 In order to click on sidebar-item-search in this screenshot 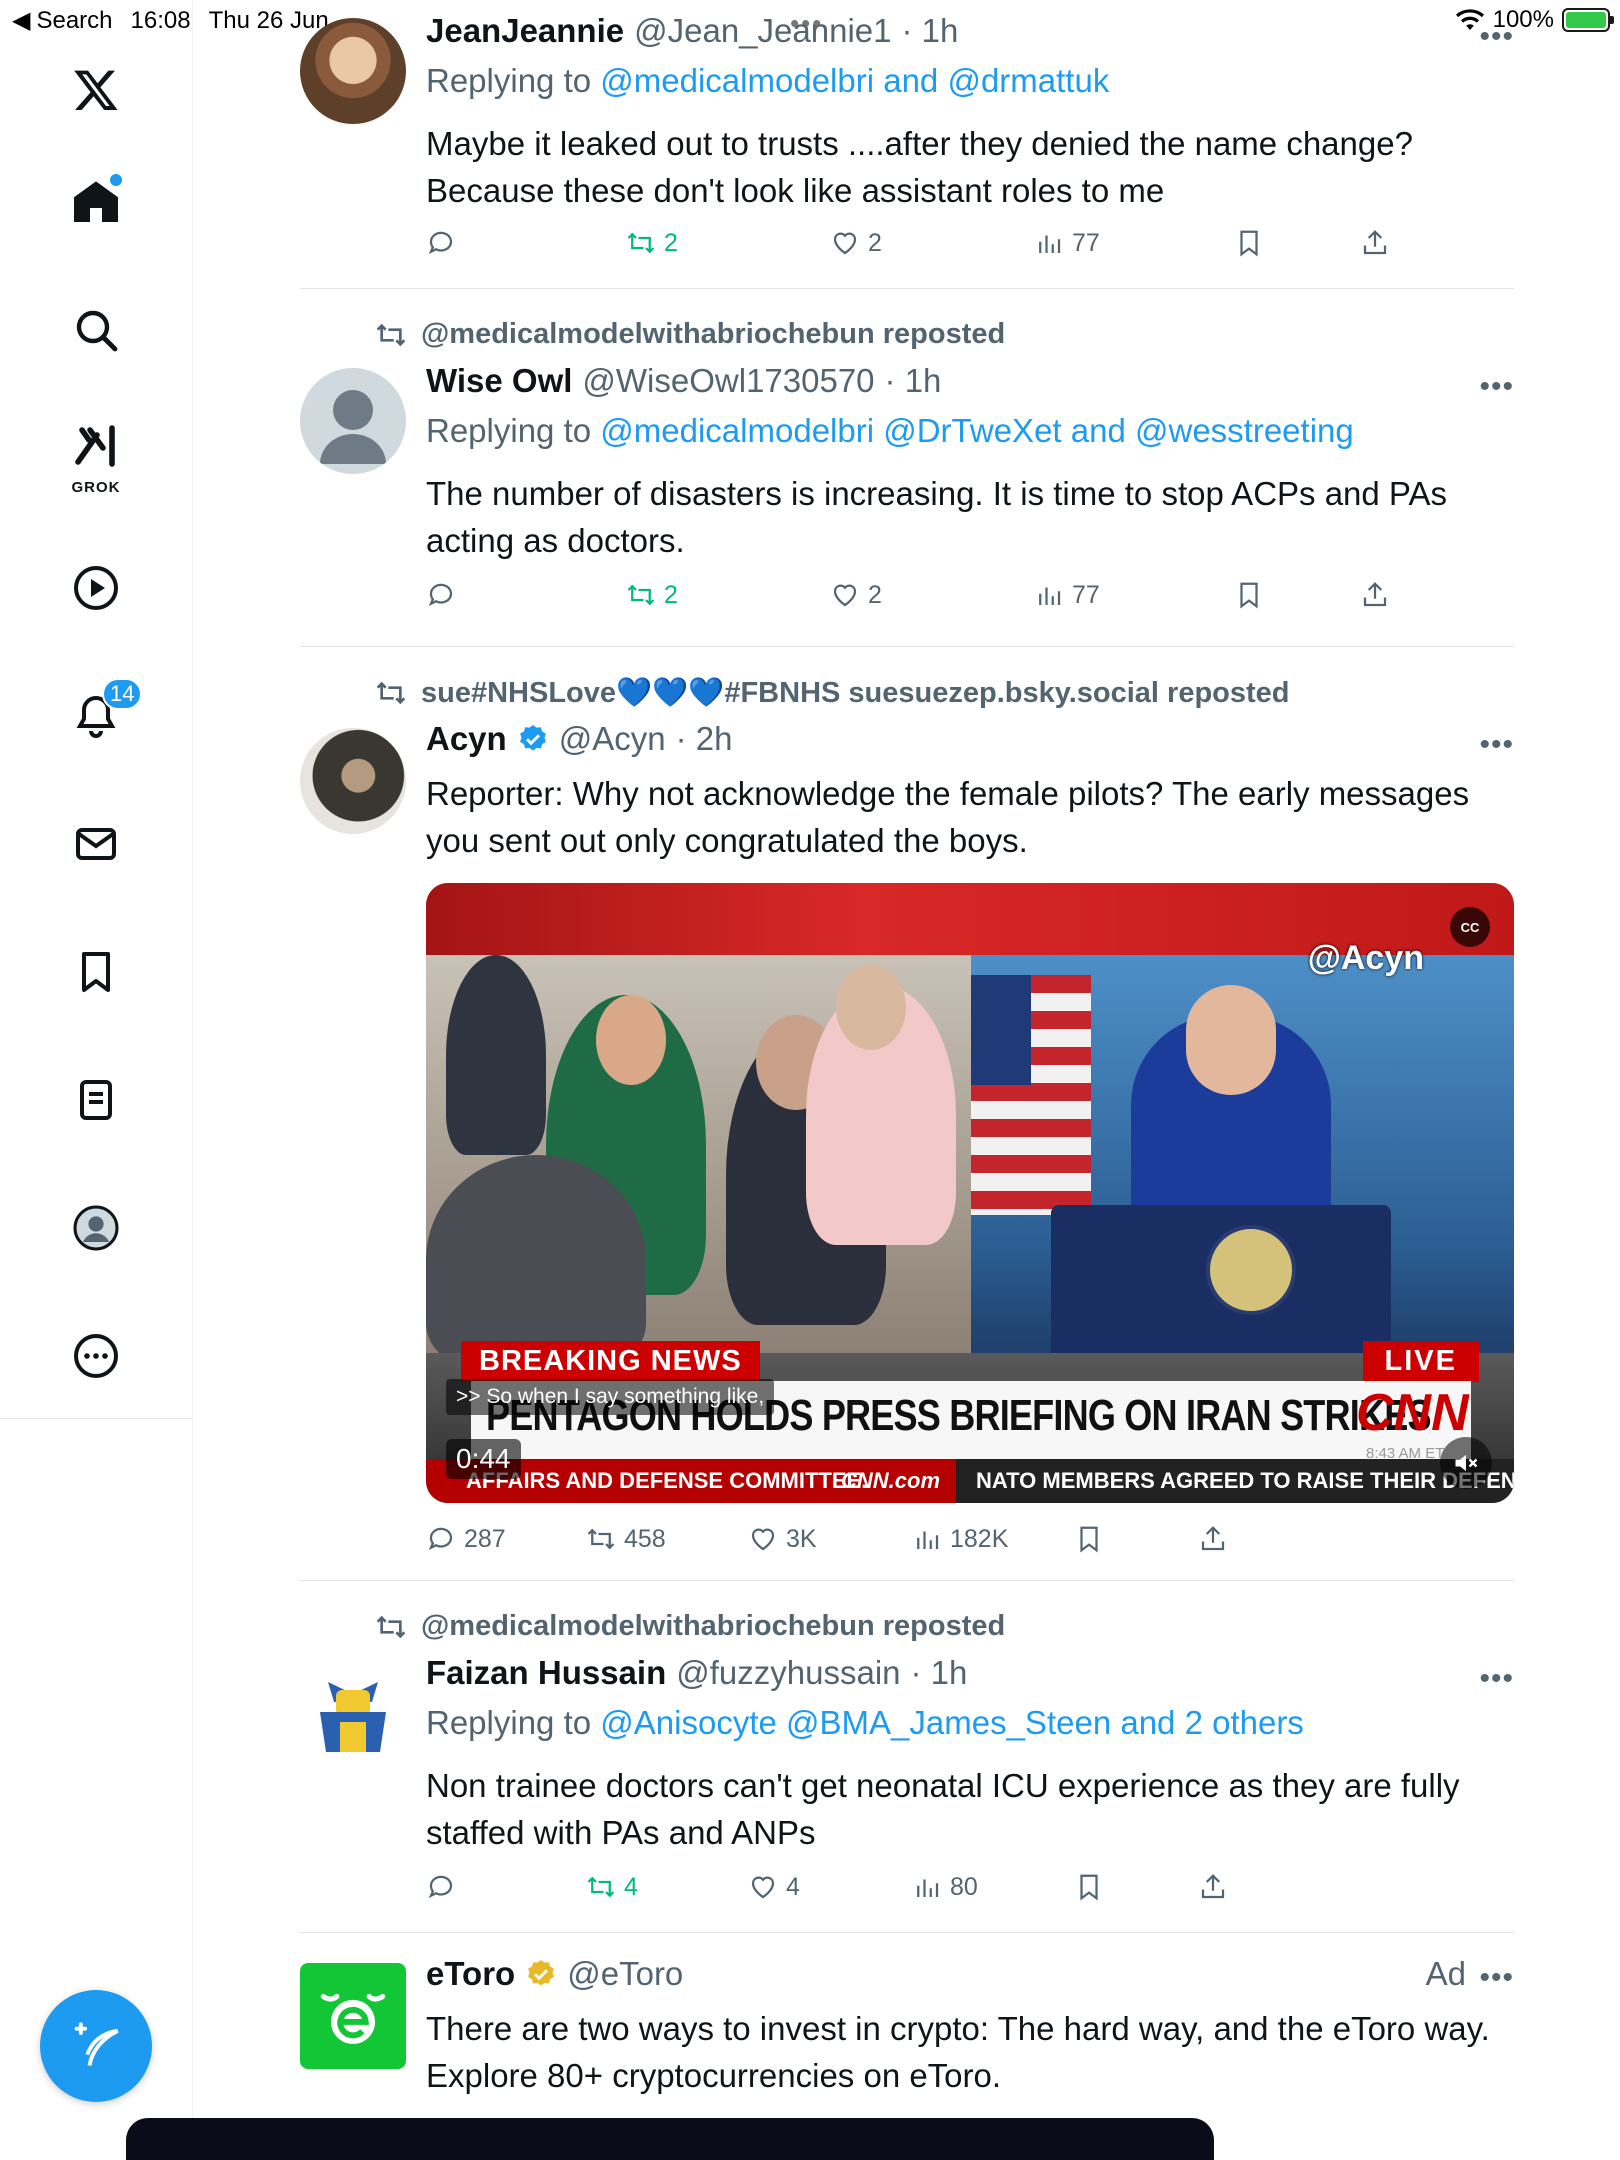, I will do `click(96, 330)`.